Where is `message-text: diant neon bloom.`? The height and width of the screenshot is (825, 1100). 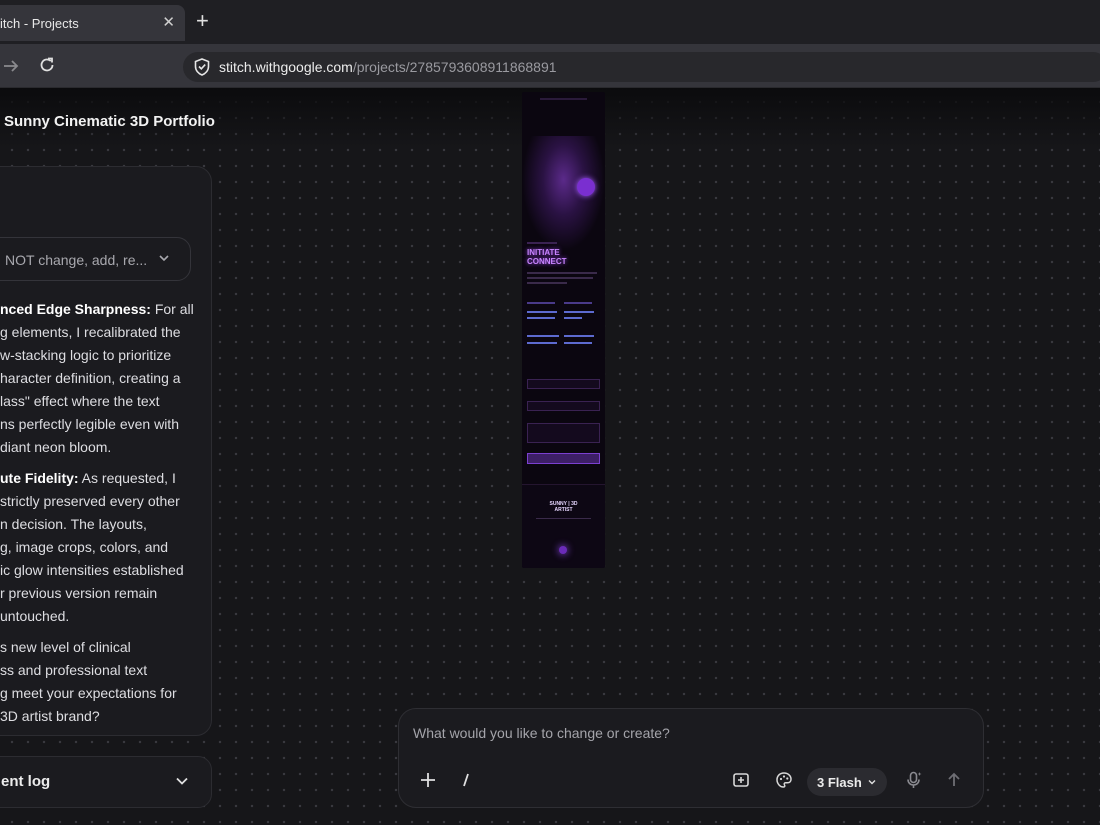
message-text: diant neon bloom. is located at coordinates (56, 447).